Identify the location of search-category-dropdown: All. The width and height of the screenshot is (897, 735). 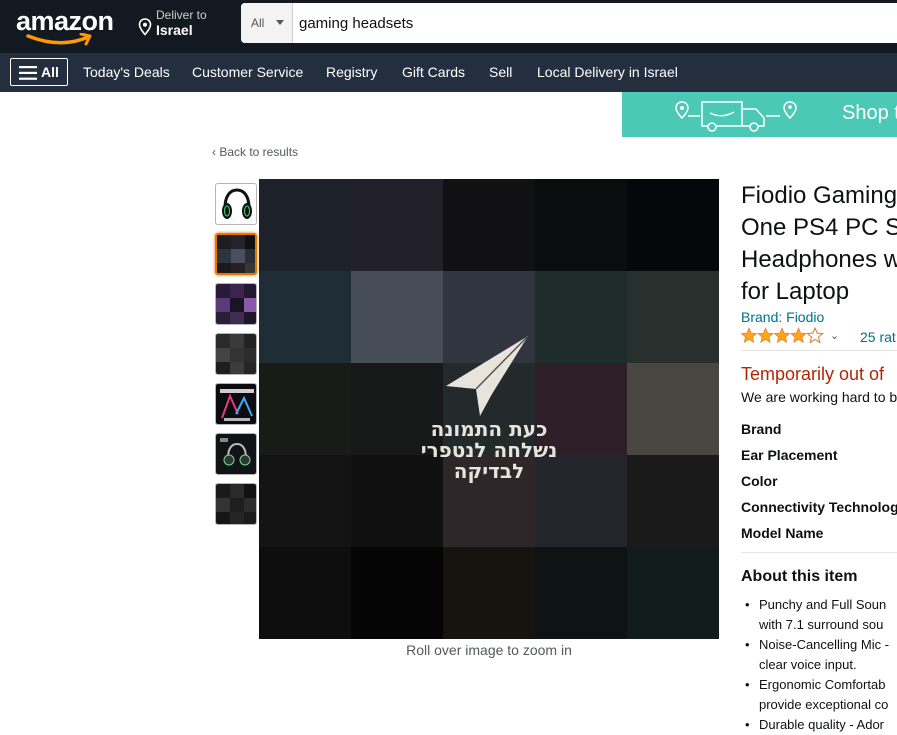
(267, 23).